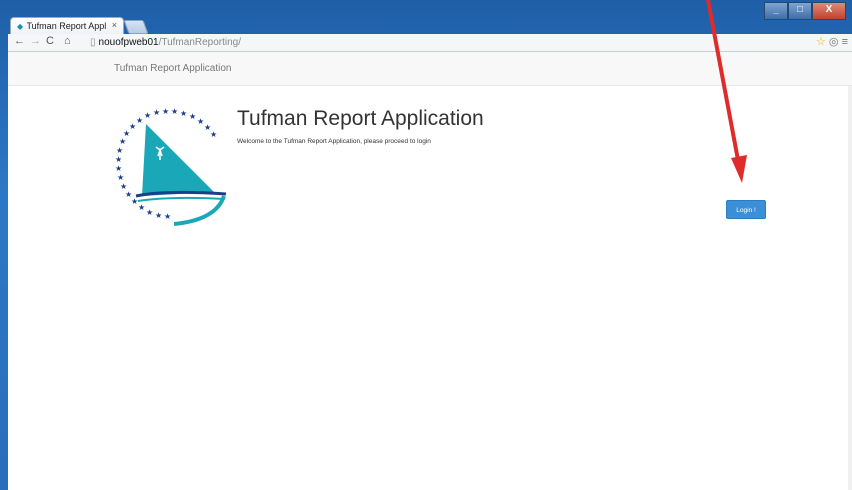  Describe the element at coordinates (136, 27) in the screenshot. I see `new-tab-button` at that location.